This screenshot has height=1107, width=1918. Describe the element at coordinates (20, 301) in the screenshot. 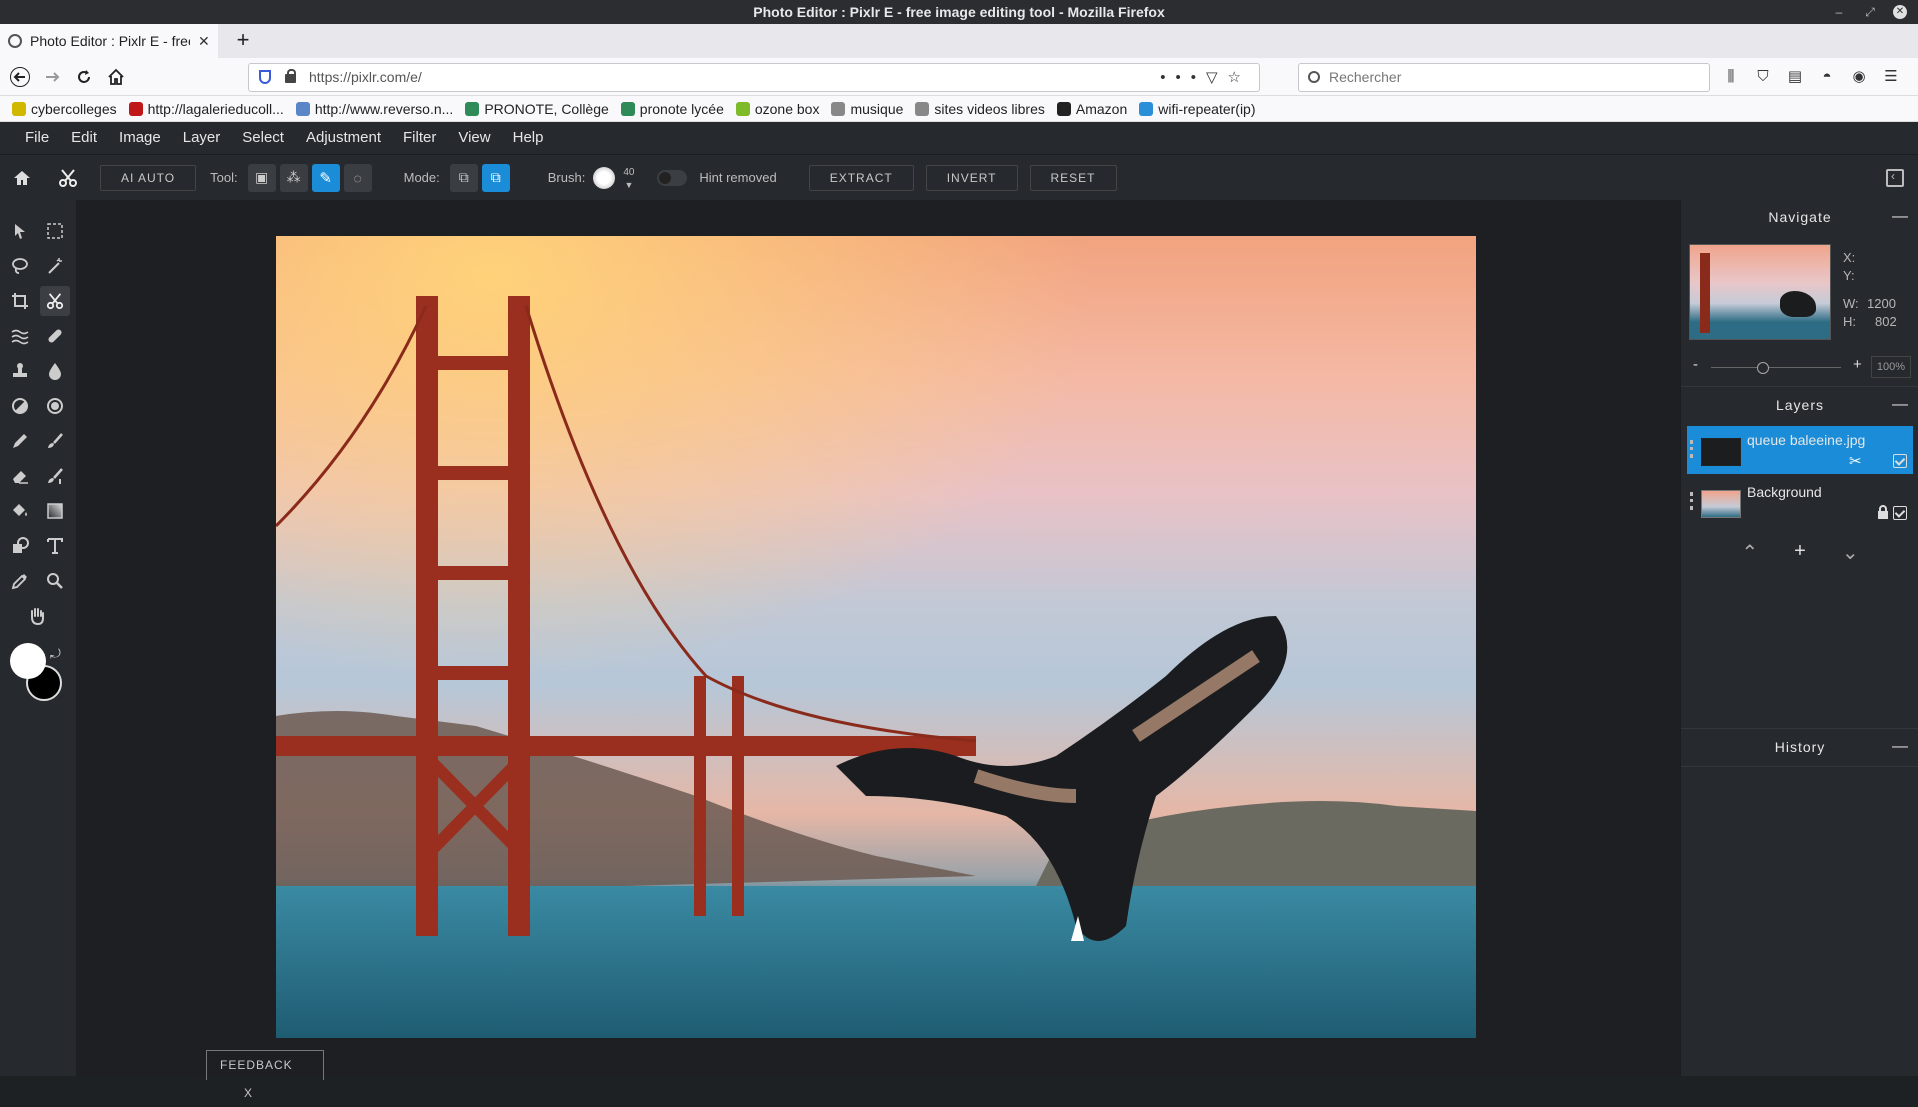

I see `crop-tool` at that location.